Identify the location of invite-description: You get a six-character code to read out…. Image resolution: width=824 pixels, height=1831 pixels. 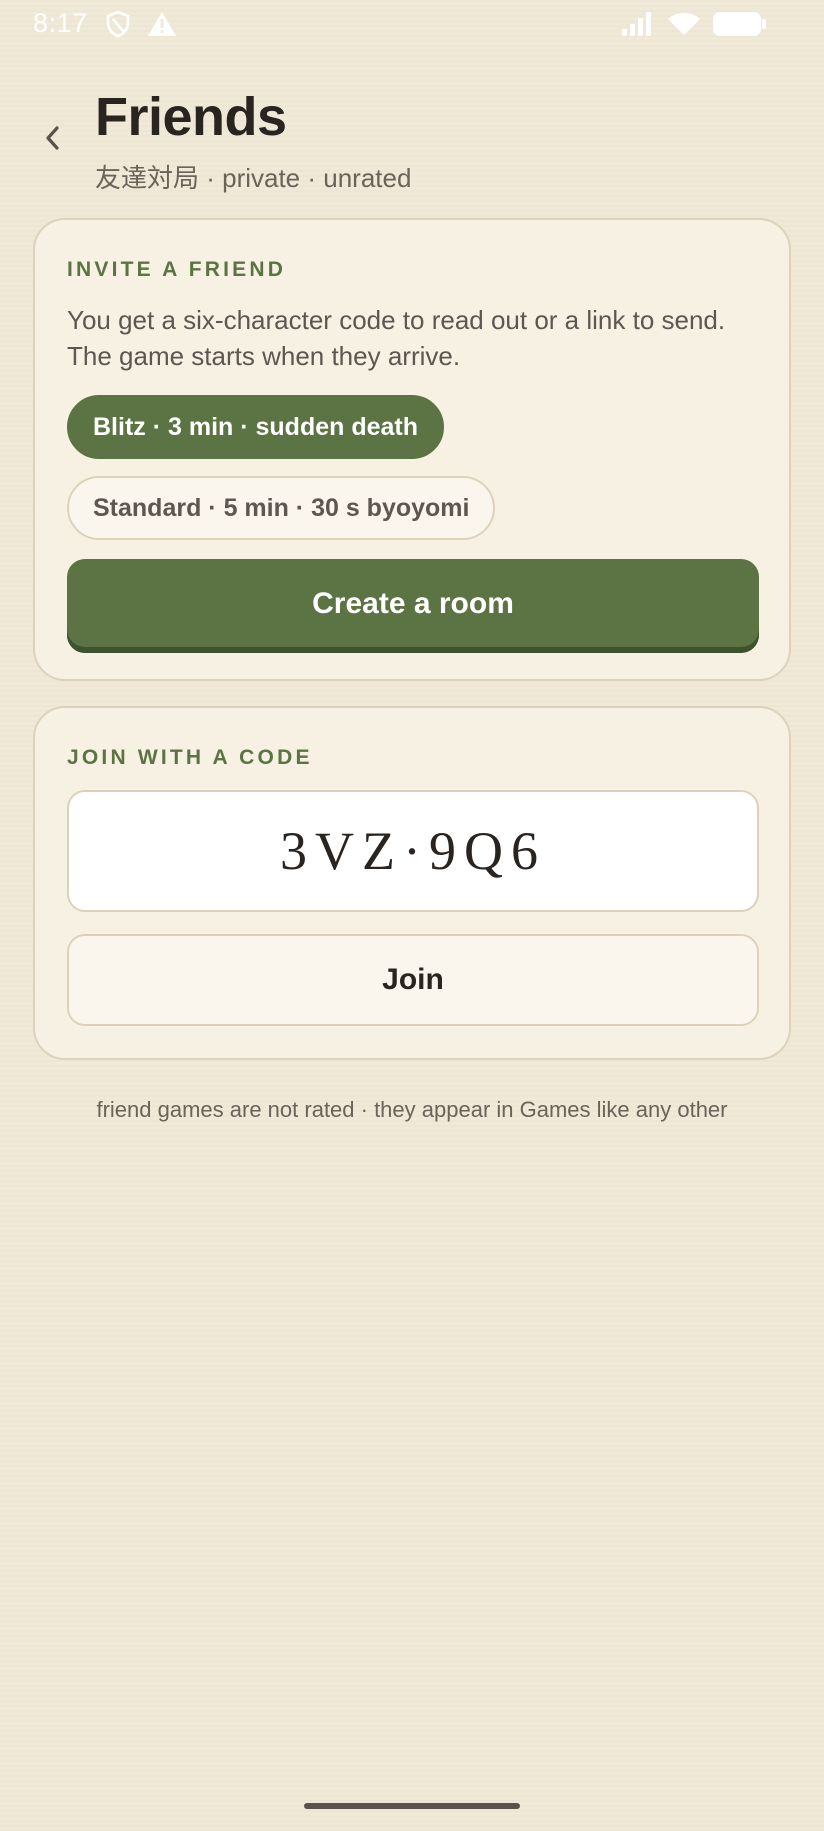
(396, 338).